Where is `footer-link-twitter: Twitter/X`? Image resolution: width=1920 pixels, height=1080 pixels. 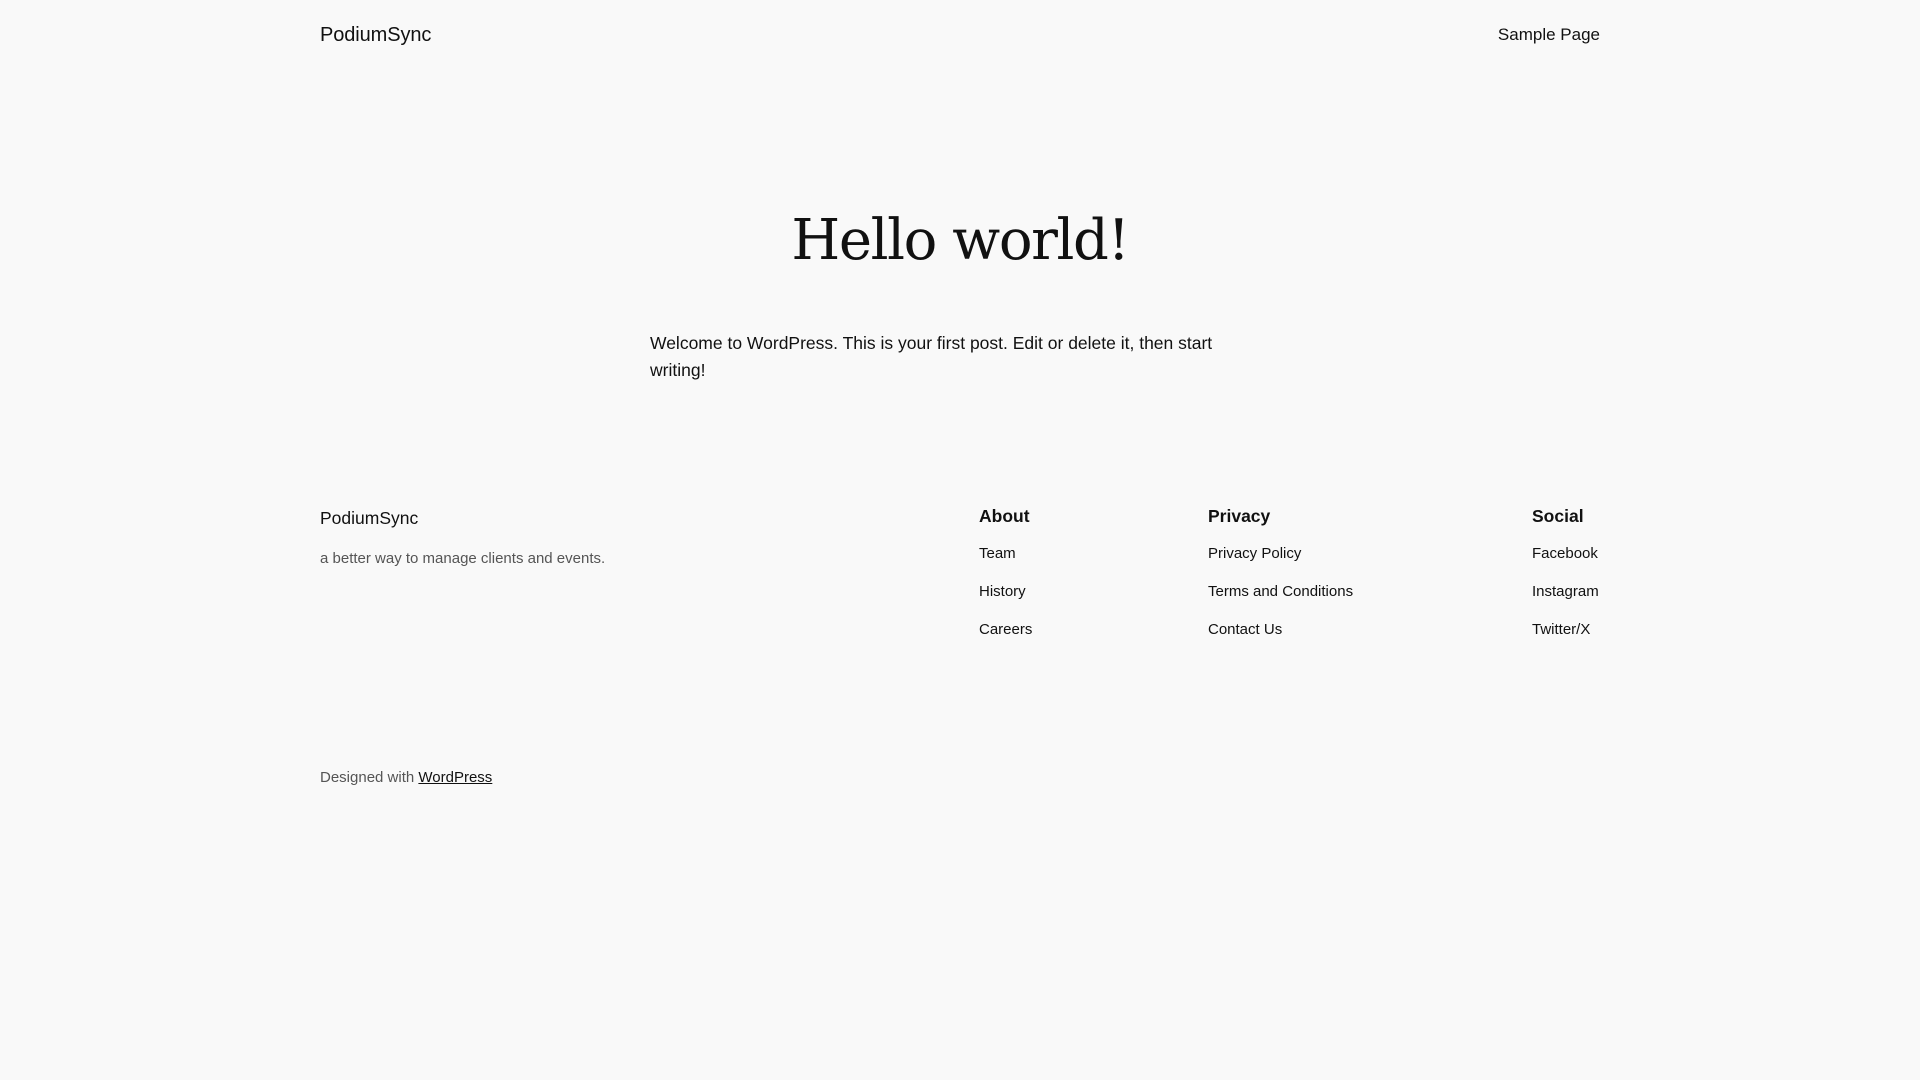 footer-link-twitter: Twitter/X is located at coordinates (1561, 629).